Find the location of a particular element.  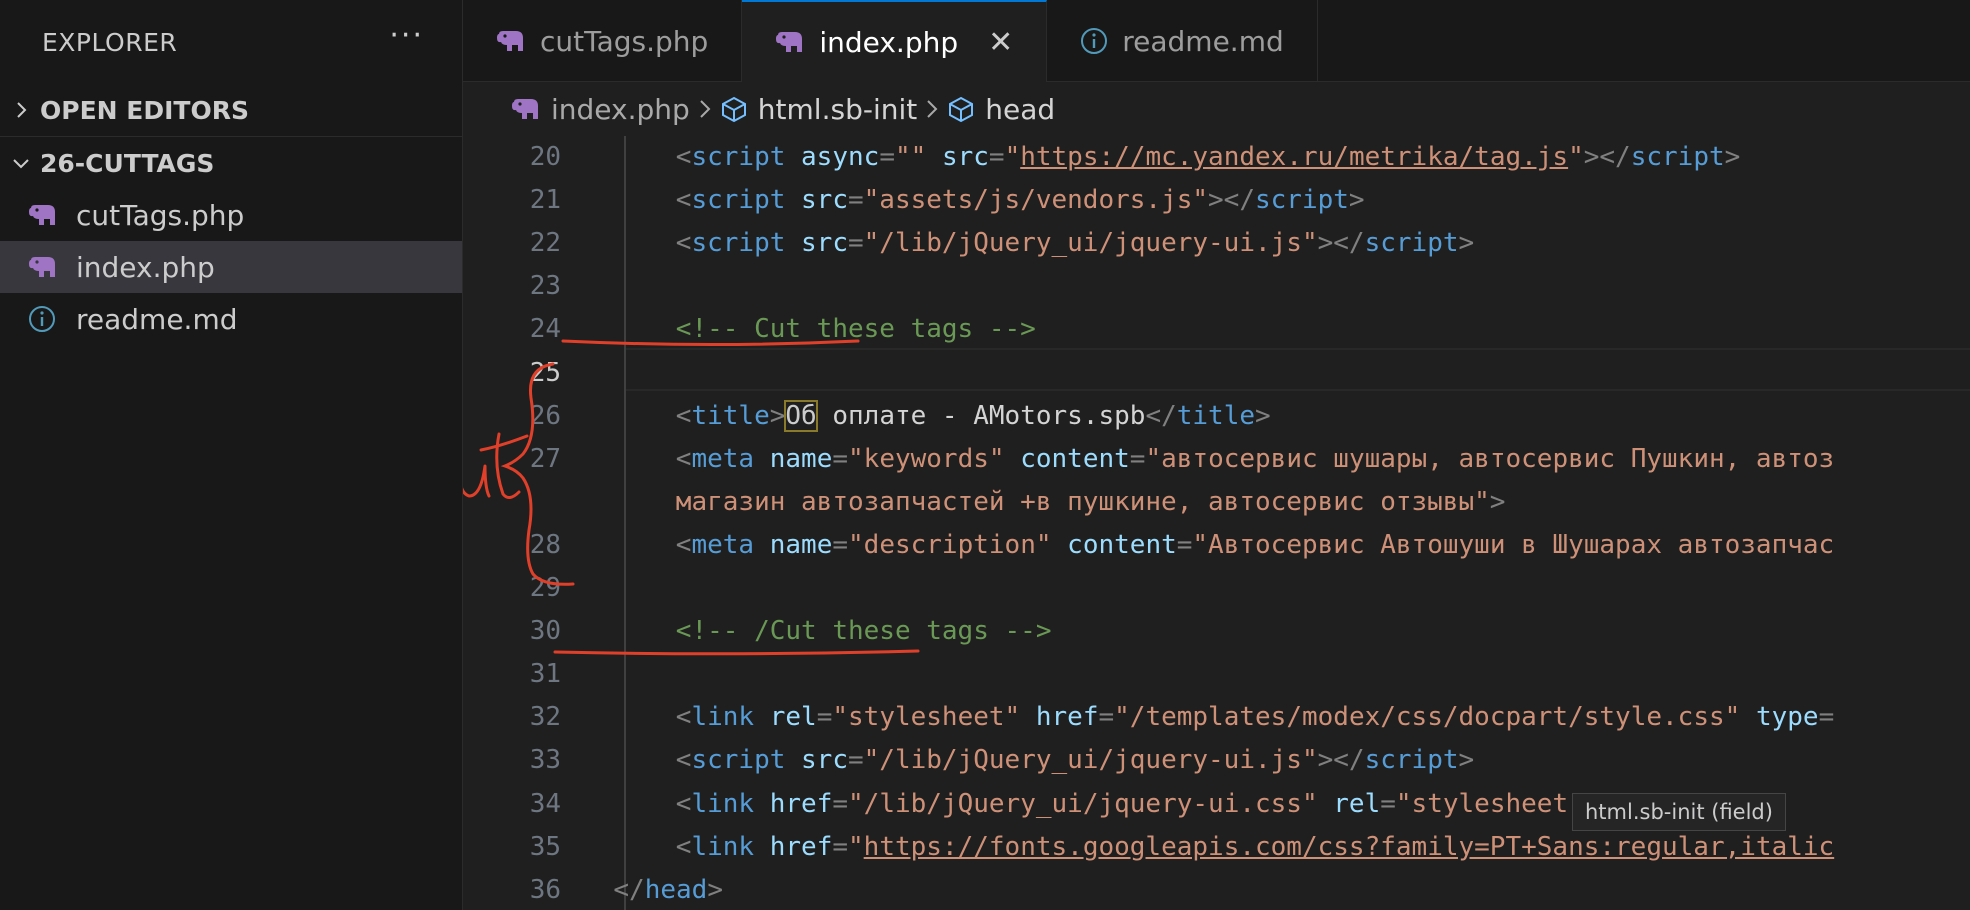

file-name: index.php is located at coordinates (145, 267).